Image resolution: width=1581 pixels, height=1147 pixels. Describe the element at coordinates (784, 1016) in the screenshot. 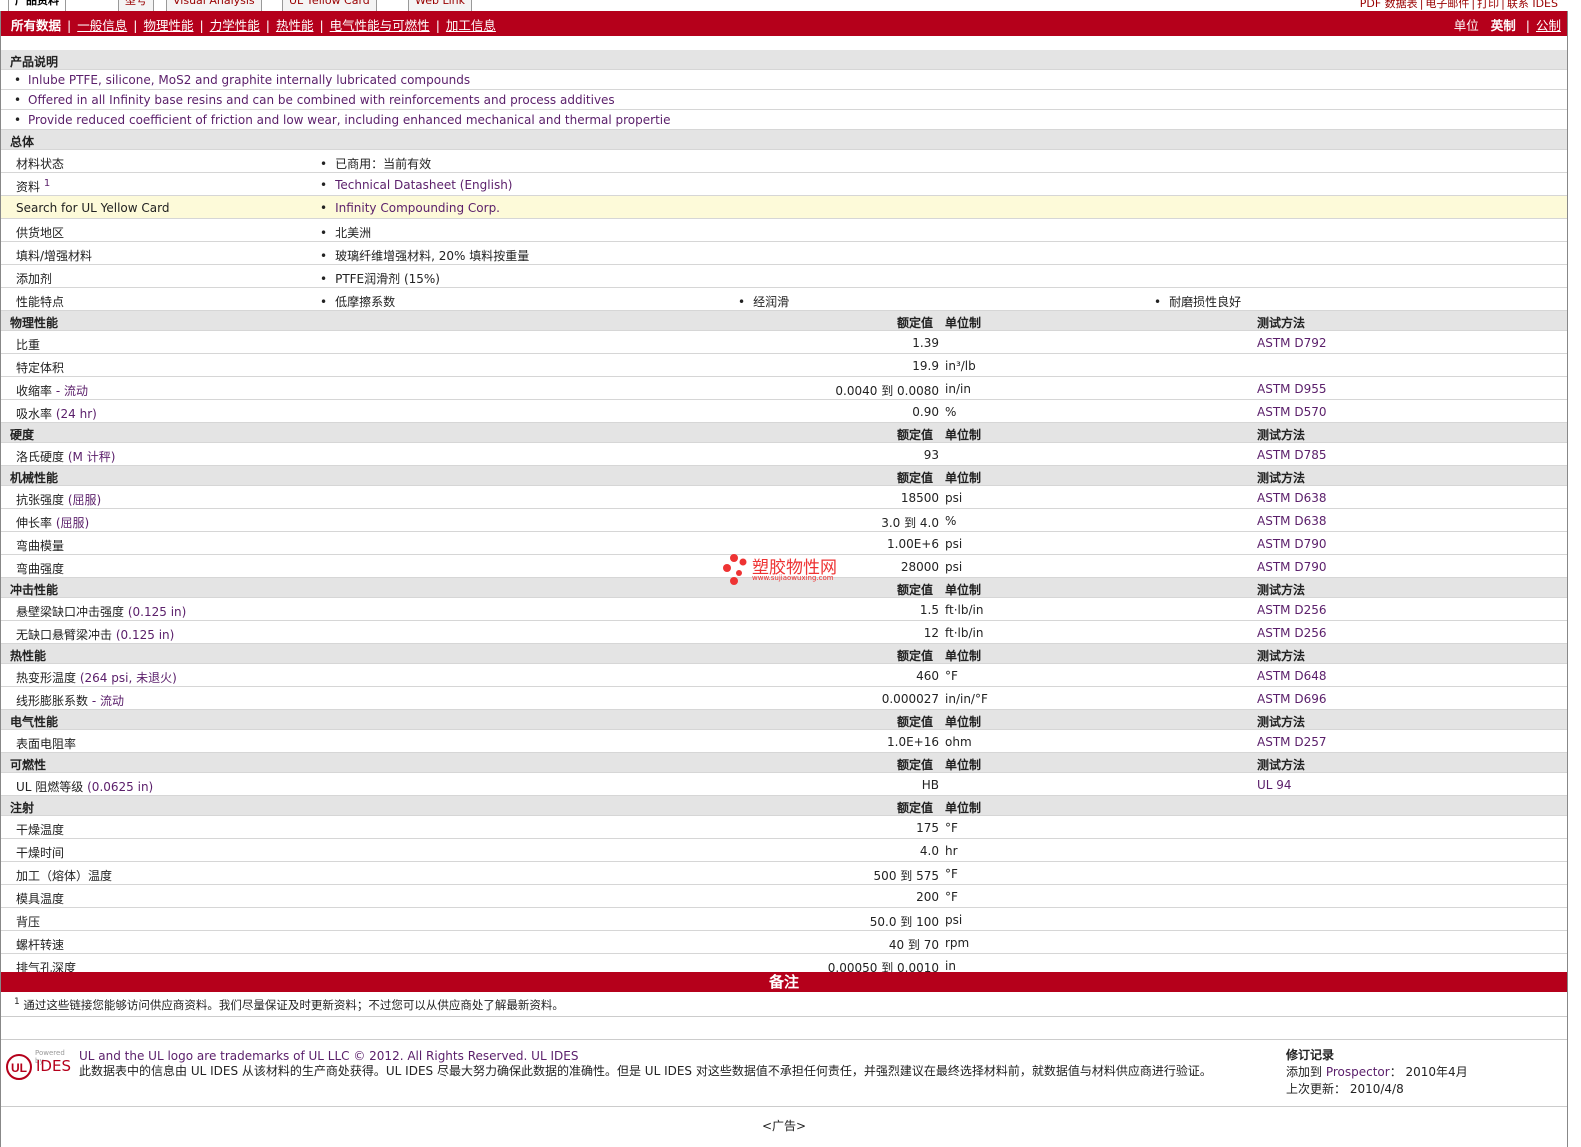

I see `divider` at that location.